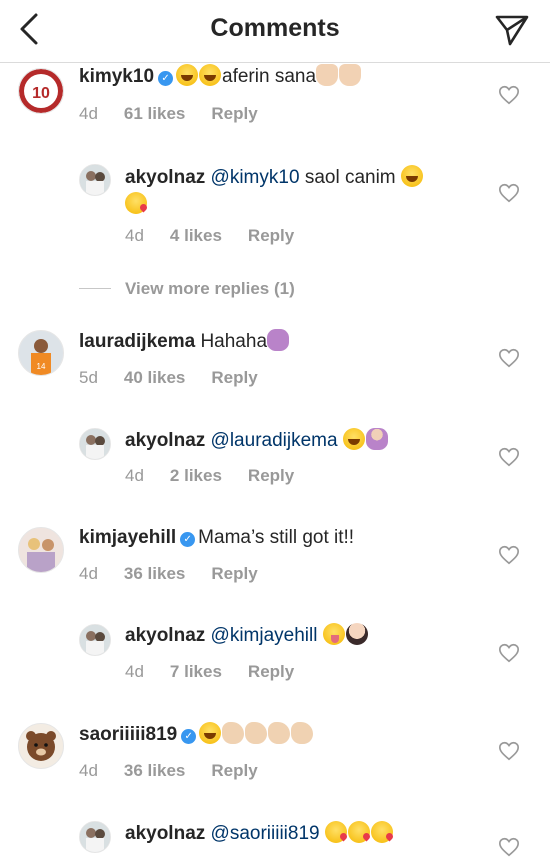  I want to click on comment-username: kimyk10, so click(116, 76).